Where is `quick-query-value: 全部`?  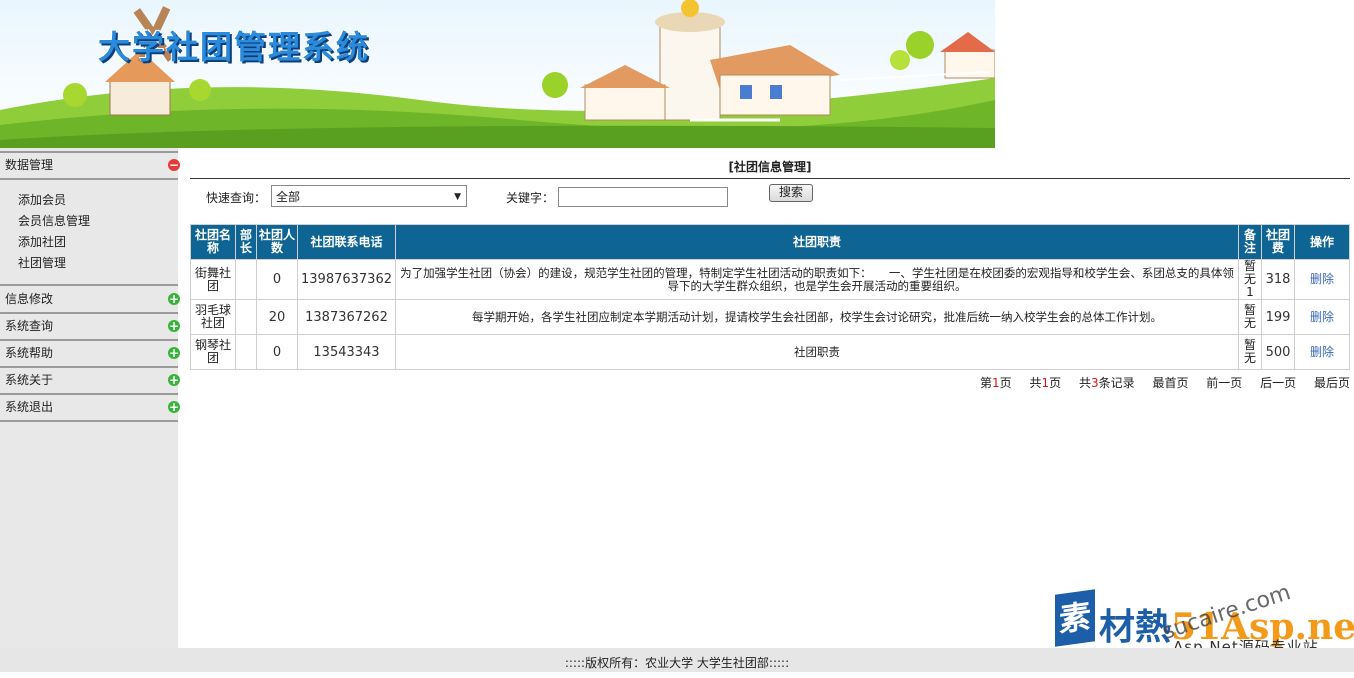 quick-query-value: 全部 is located at coordinates (288, 197).